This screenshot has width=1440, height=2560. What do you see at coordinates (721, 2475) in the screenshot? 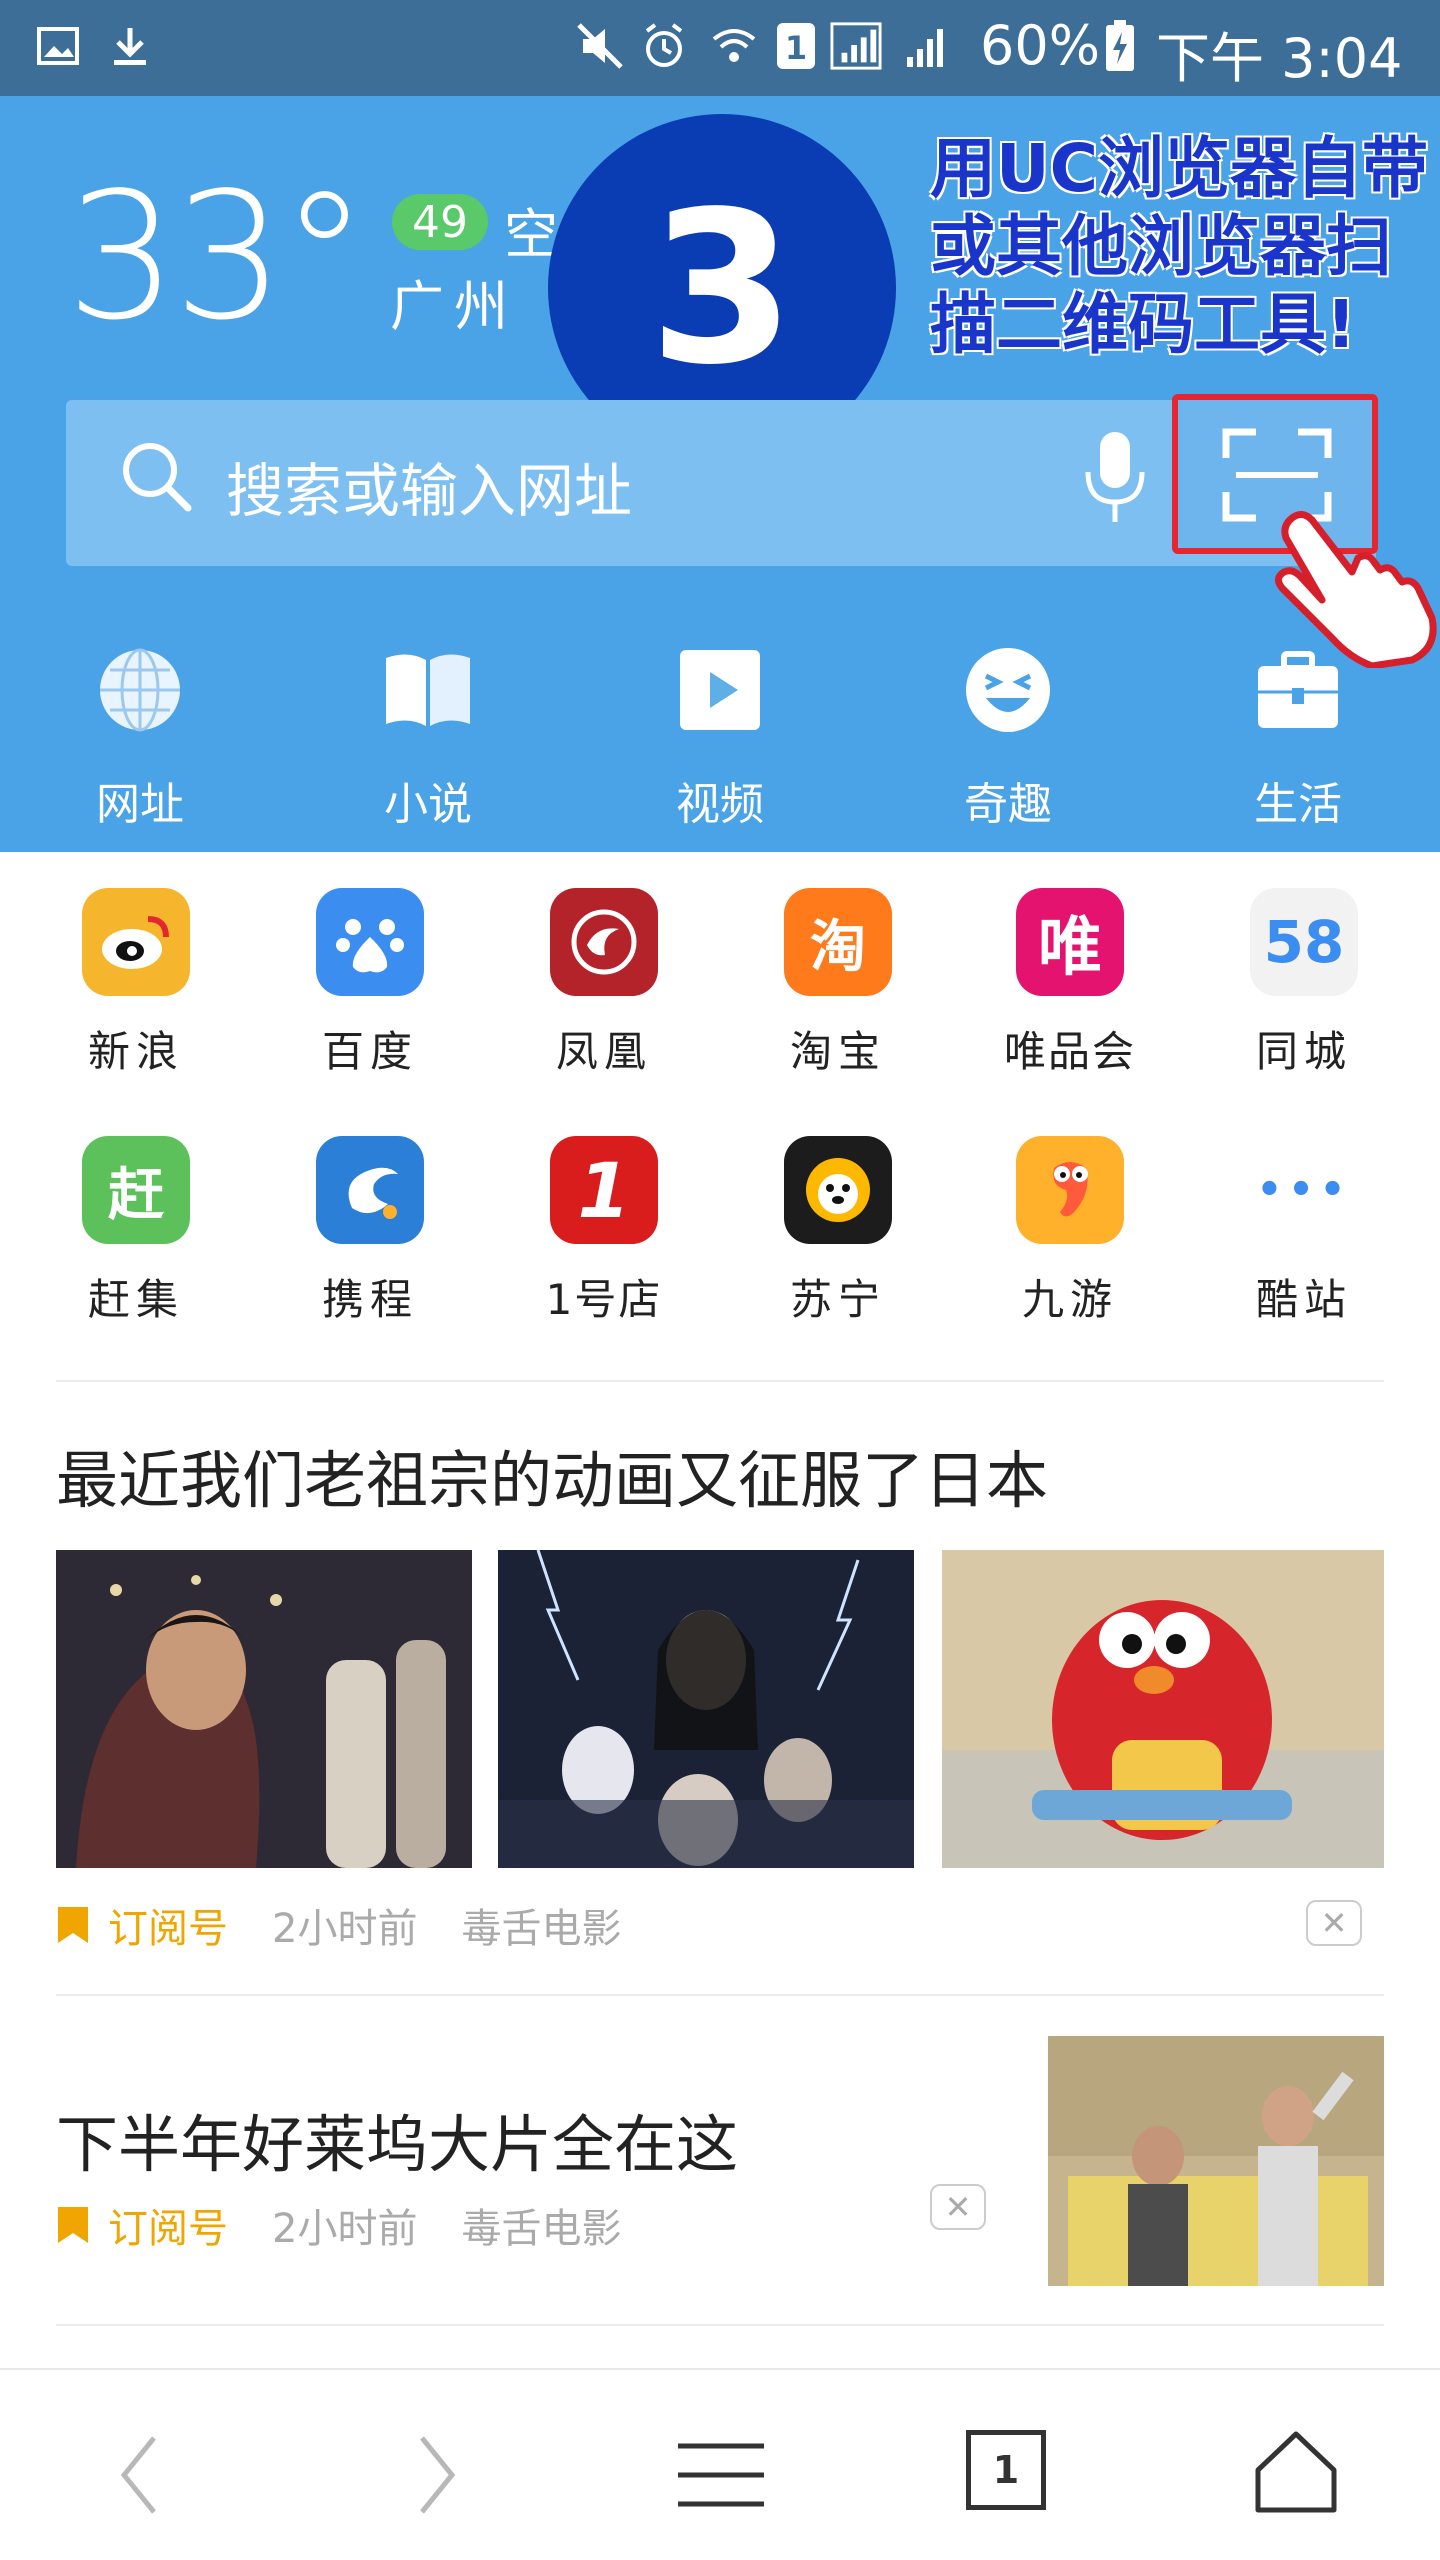
I see `menu-icon` at bounding box center [721, 2475].